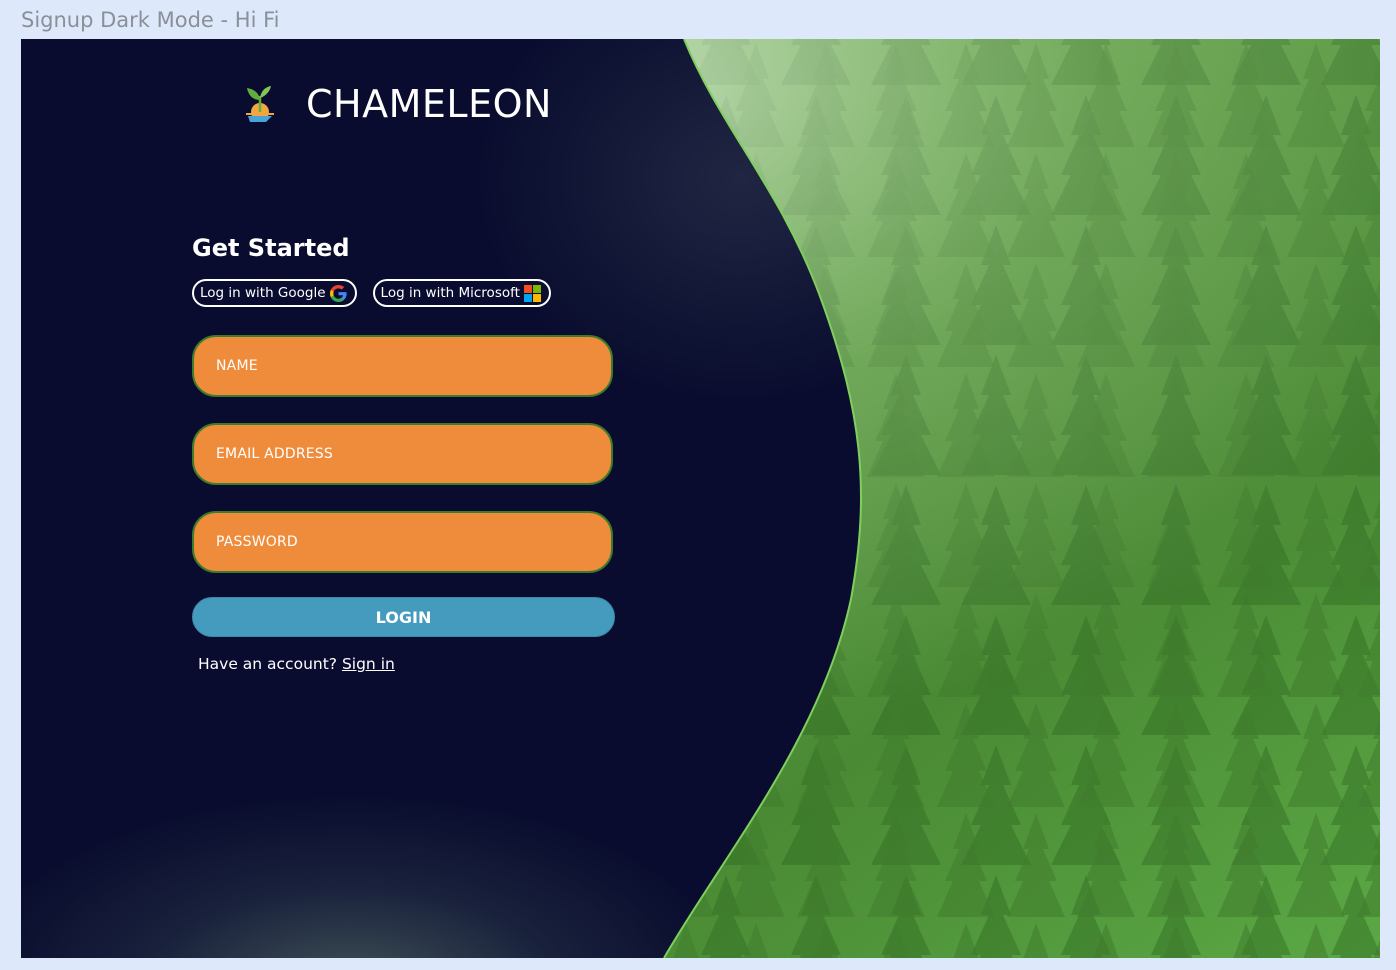  What do you see at coordinates (368, 664) in the screenshot?
I see `signin-link: Sign in` at bounding box center [368, 664].